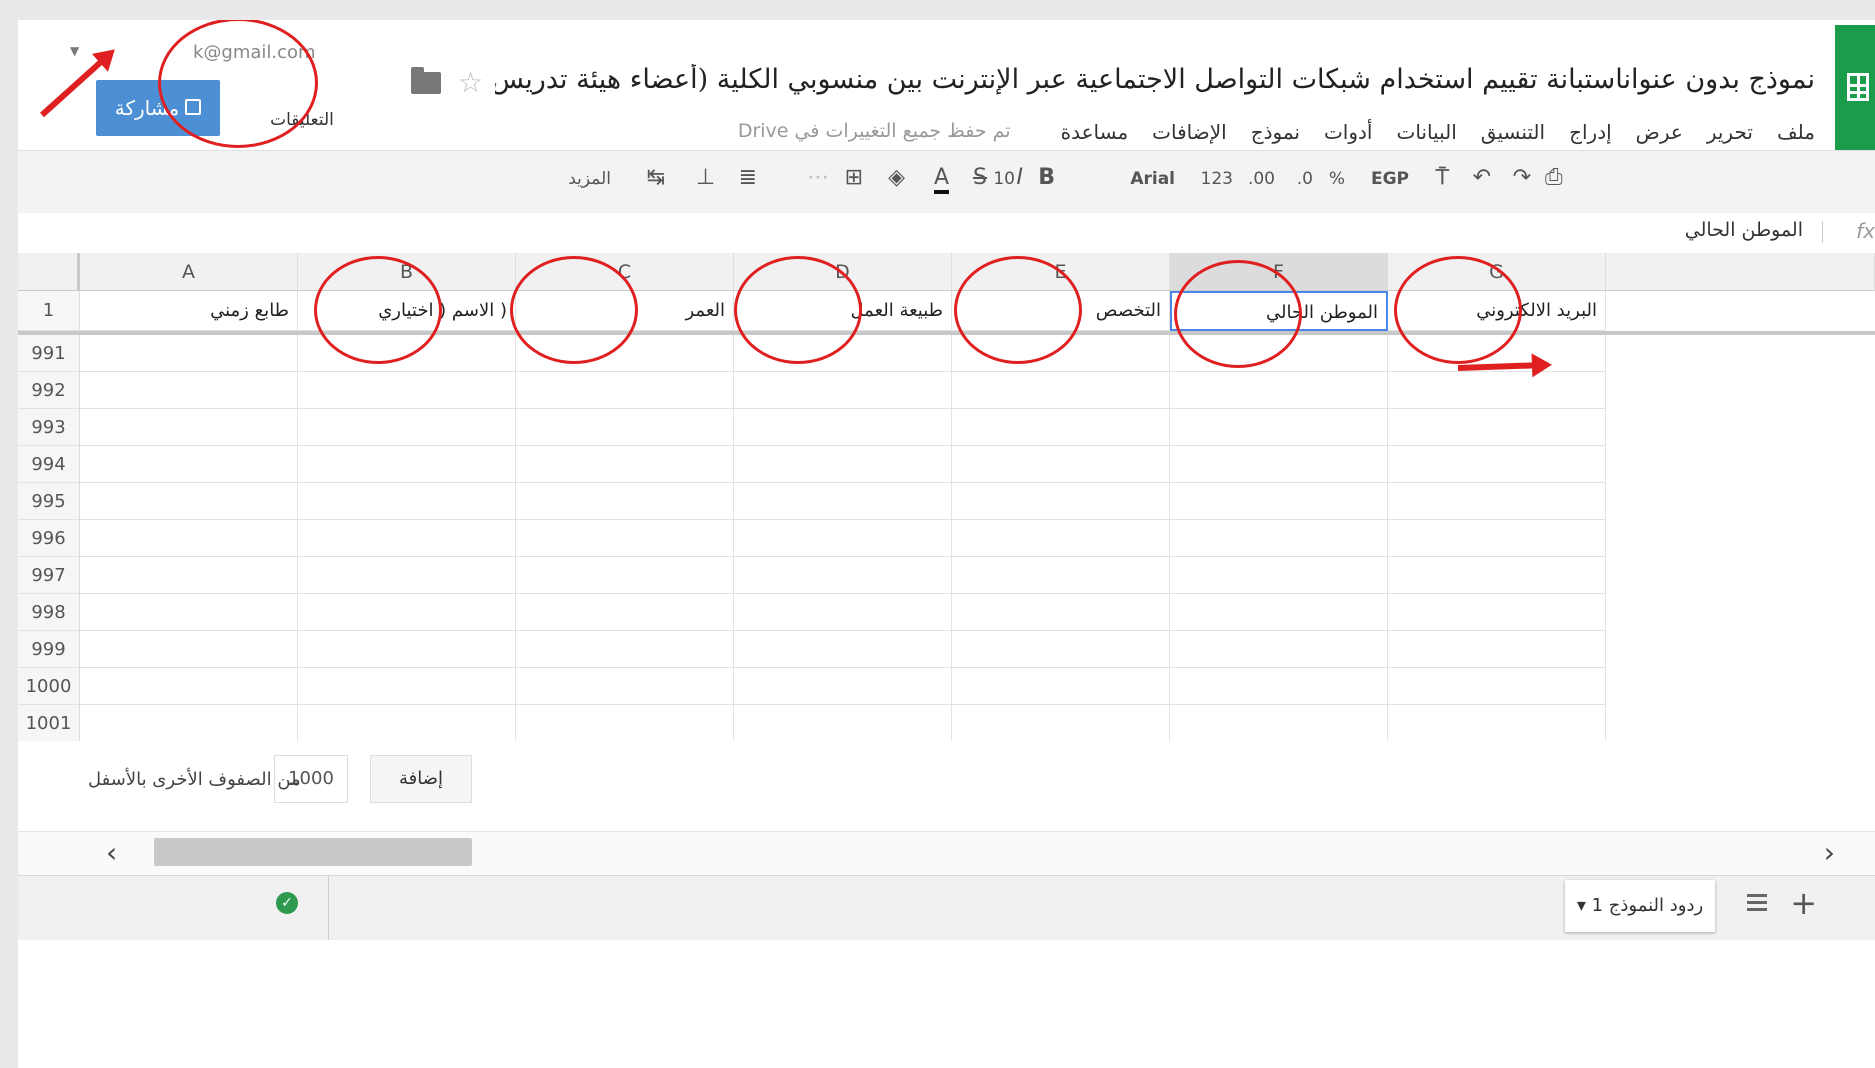  Describe the element at coordinates (49, 723) in the screenshot. I see `row-header: 1001` at that location.